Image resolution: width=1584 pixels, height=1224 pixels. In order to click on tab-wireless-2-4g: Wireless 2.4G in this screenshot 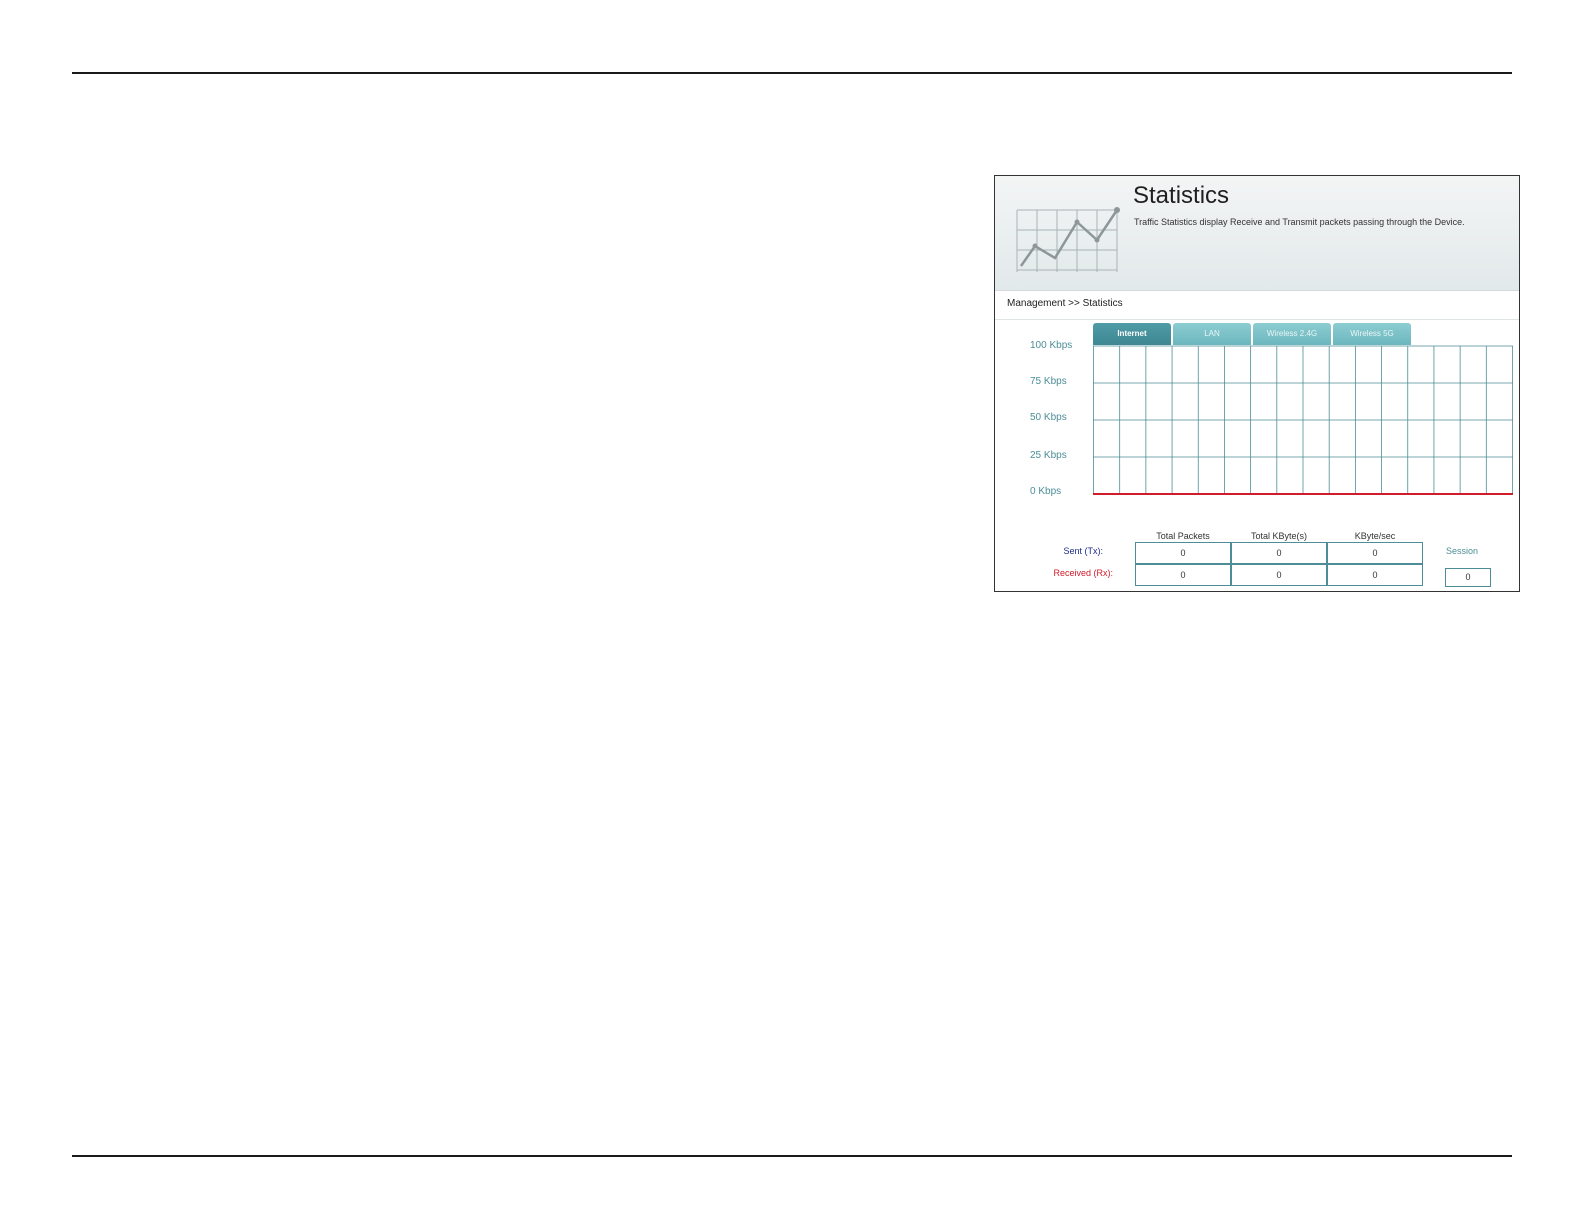, I will do `click(1292, 334)`.